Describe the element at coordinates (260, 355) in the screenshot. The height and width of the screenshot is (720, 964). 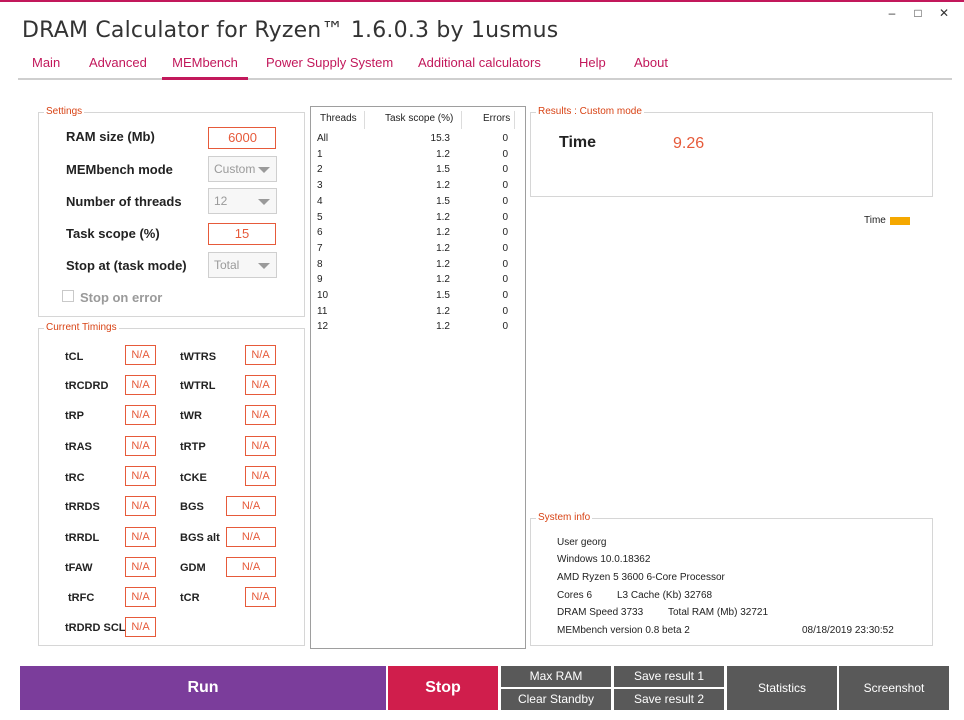
I see `timing-value-twtrs: N/A` at that location.